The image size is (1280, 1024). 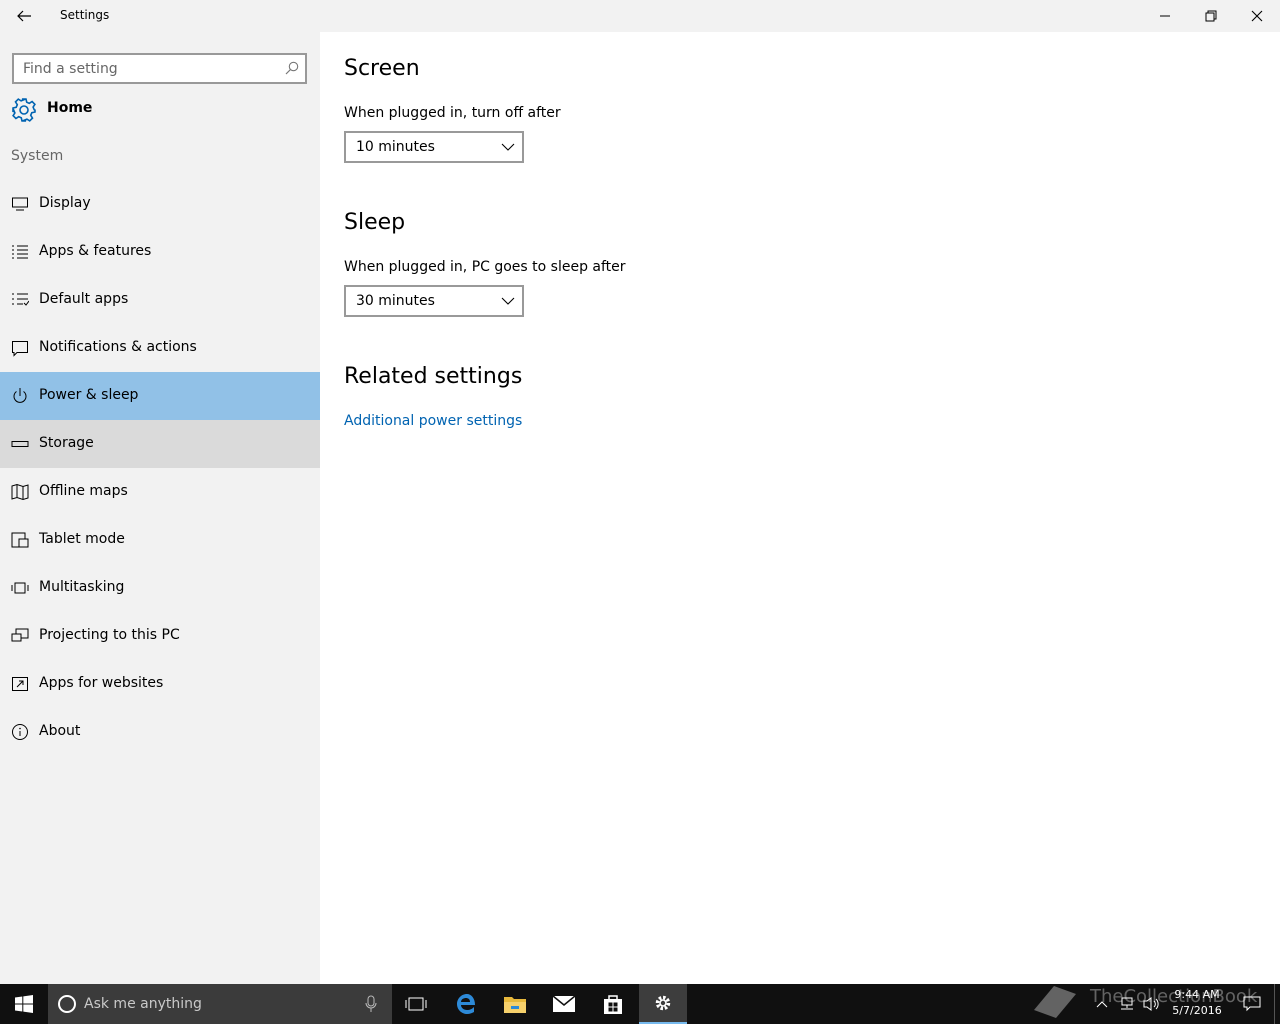 I want to click on cortana-icon, so click(x=67, y=1004).